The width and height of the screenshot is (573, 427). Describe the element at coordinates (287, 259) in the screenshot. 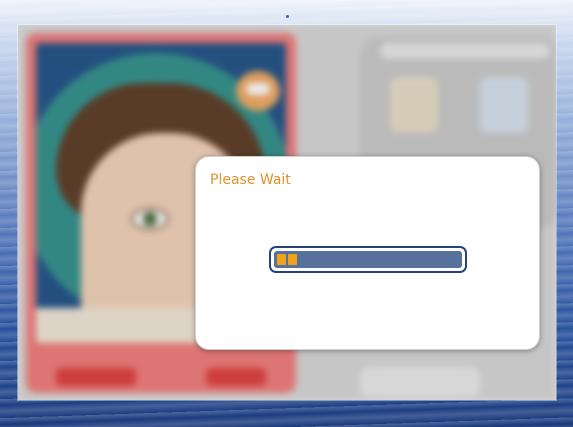

I see `progress-fill` at that location.